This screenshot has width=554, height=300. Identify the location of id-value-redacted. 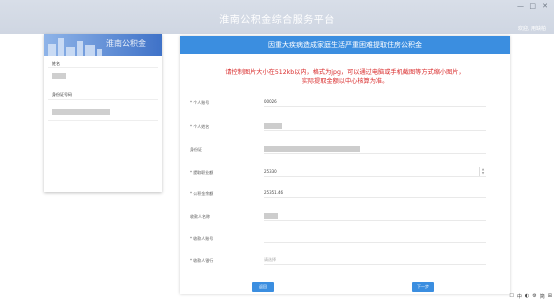
(81, 112).